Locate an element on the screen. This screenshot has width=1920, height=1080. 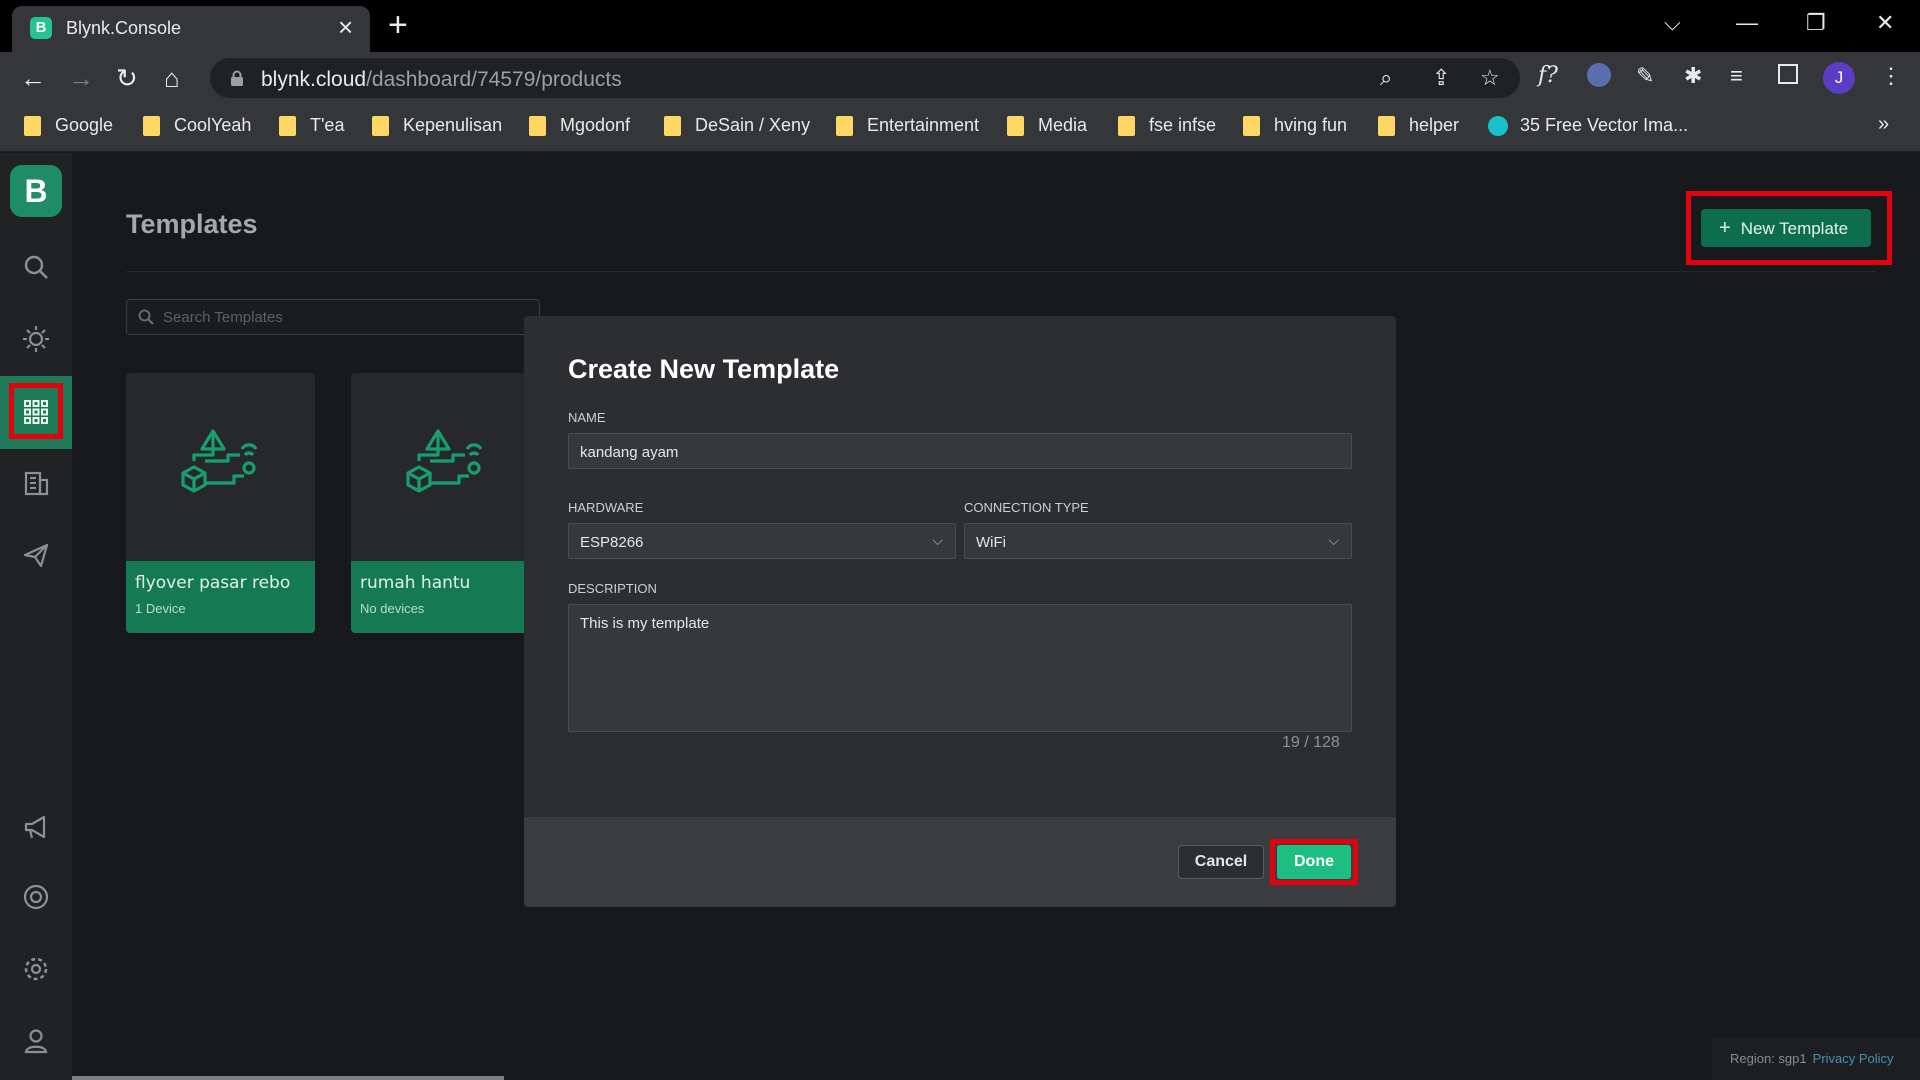
tab-search-chevron-icon: ⌵ is located at coordinates (1672, 23).